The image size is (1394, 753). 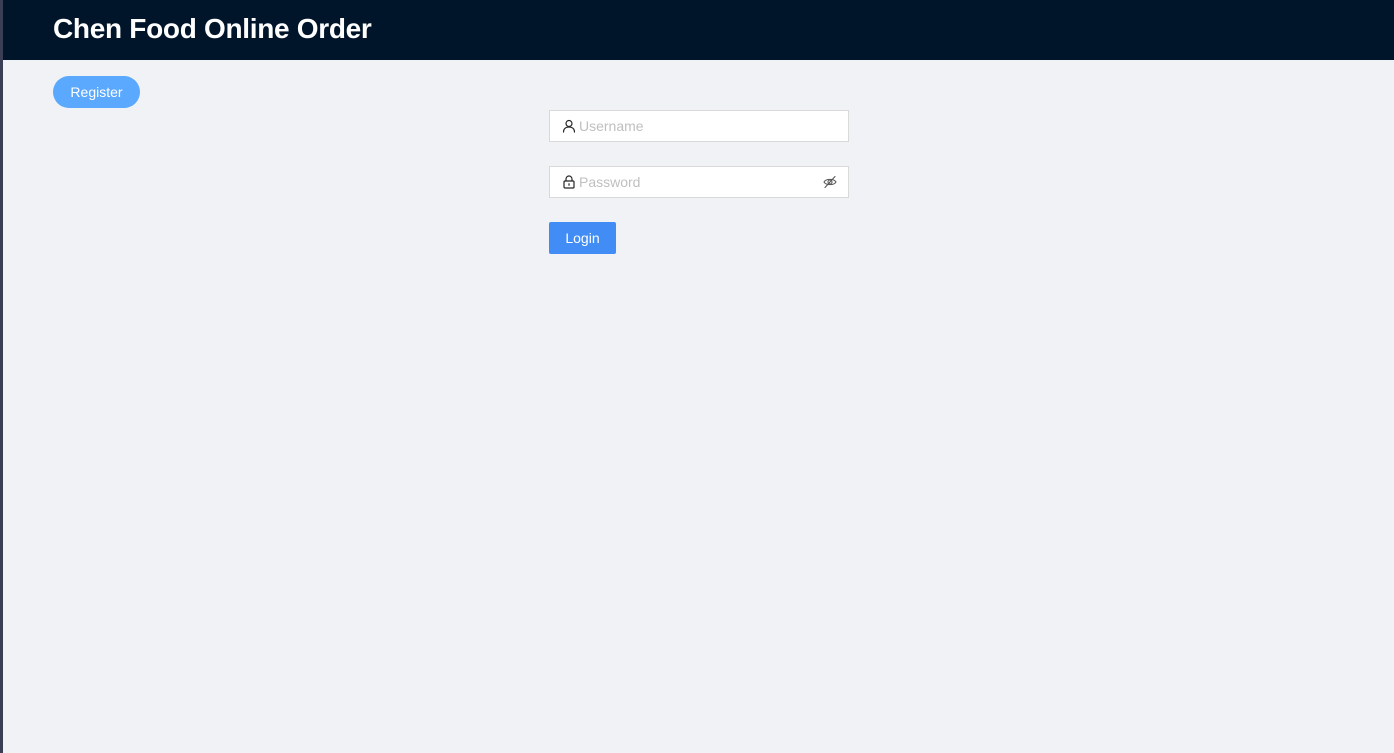 What do you see at coordinates (698, 30) in the screenshot?
I see `app-header: Chen Food Online Order` at bounding box center [698, 30].